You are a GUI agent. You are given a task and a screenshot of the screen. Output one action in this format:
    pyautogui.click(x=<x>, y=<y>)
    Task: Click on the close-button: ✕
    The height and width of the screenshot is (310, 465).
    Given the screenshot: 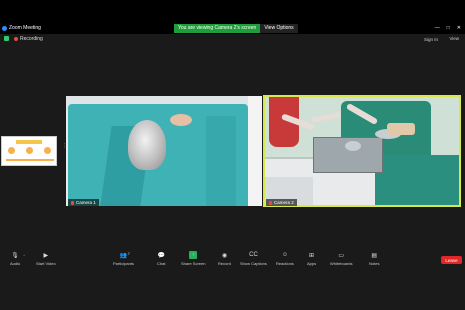 What is the action you would take?
    pyautogui.click(x=459, y=28)
    